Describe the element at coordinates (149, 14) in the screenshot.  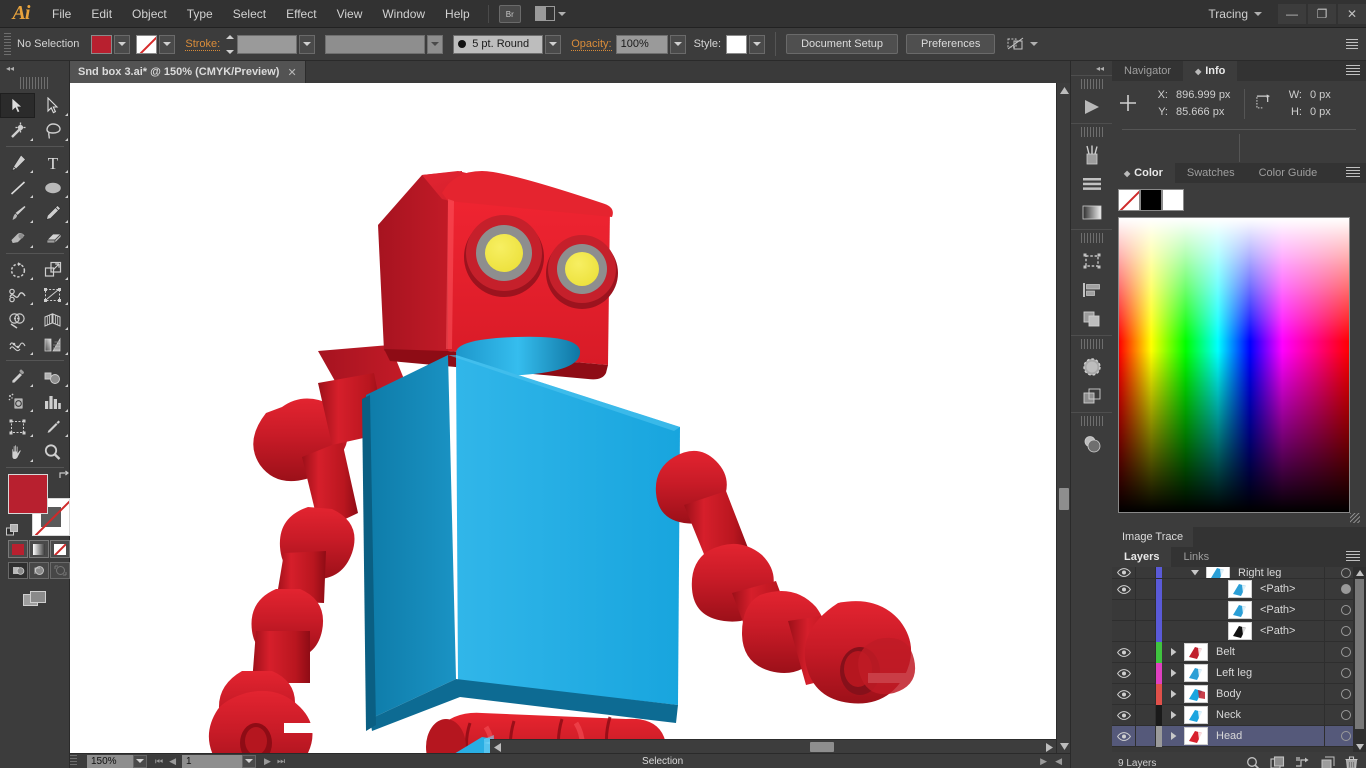
I see `menu-object: Object` at that location.